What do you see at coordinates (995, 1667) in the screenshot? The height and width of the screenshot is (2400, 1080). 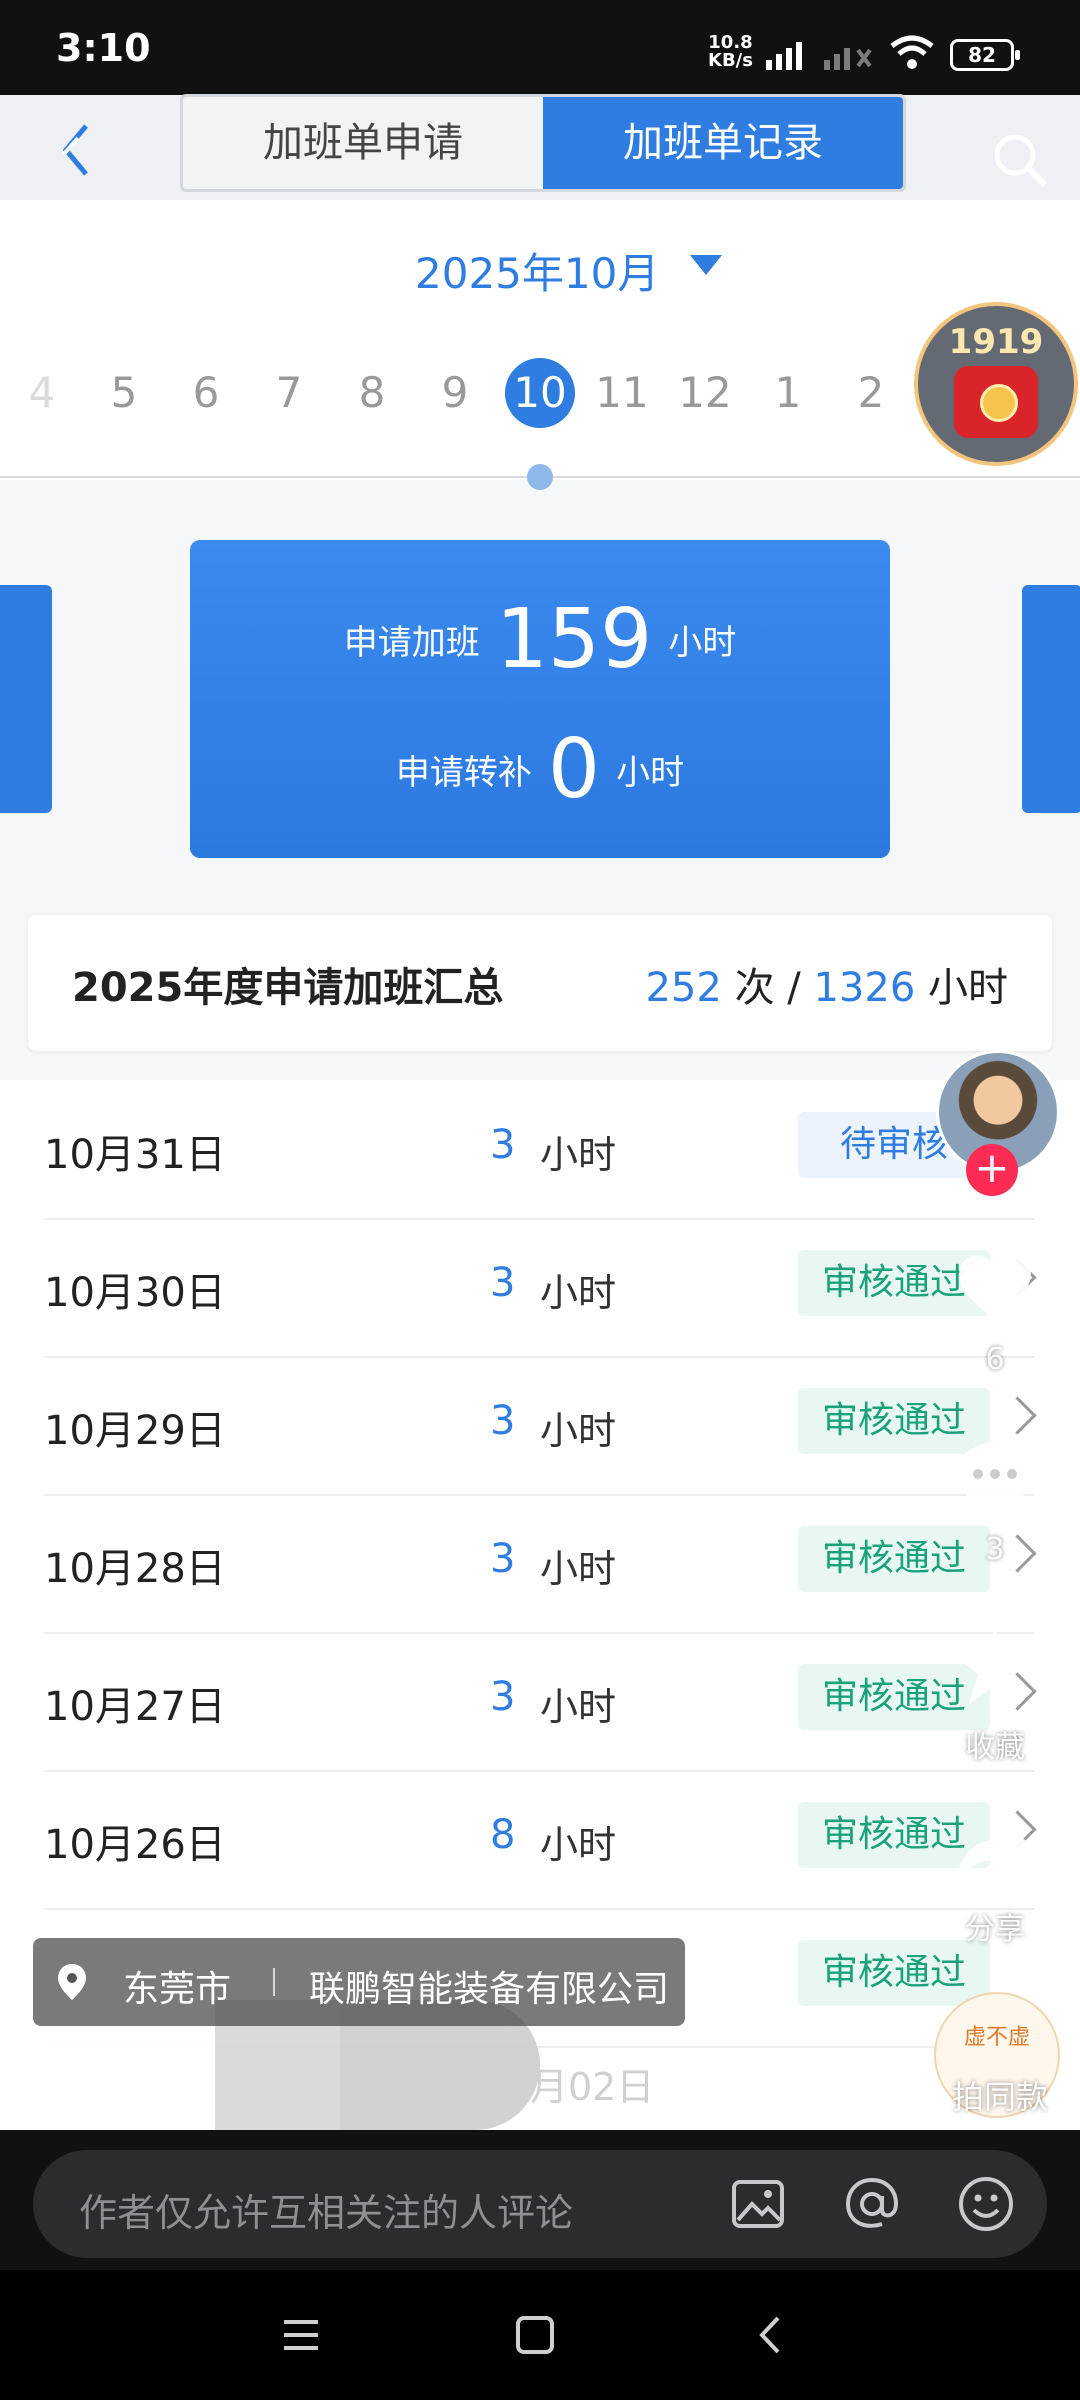 I see `star-icon` at bounding box center [995, 1667].